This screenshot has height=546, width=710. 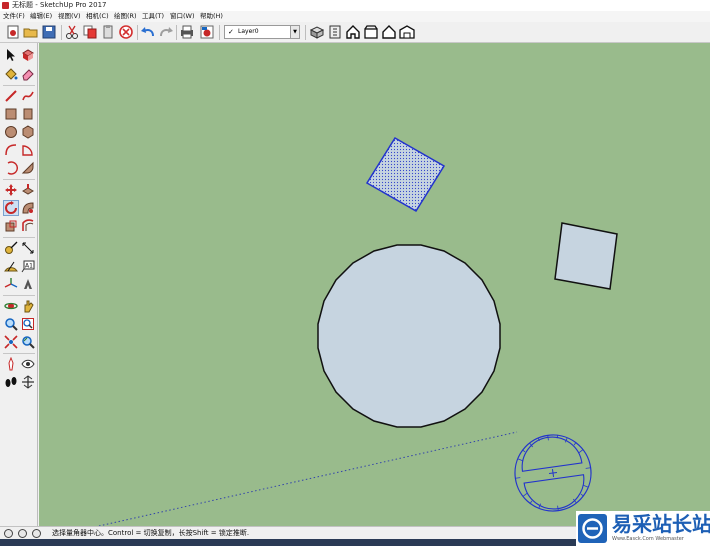 I want to click on tape-measure-icon, so click(x=11, y=248).